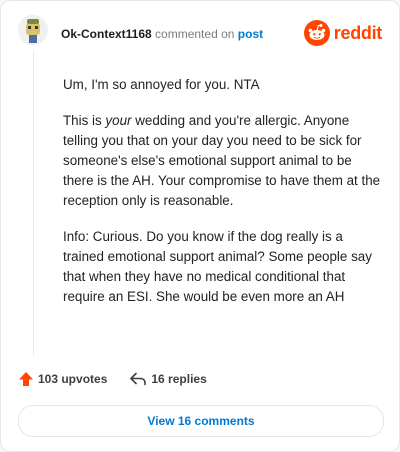 The width and height of the screenshot is (400, 452). Describe the element at coordinates (33, 30) in the screenshot. I see `user-avatar-icon` at that location.